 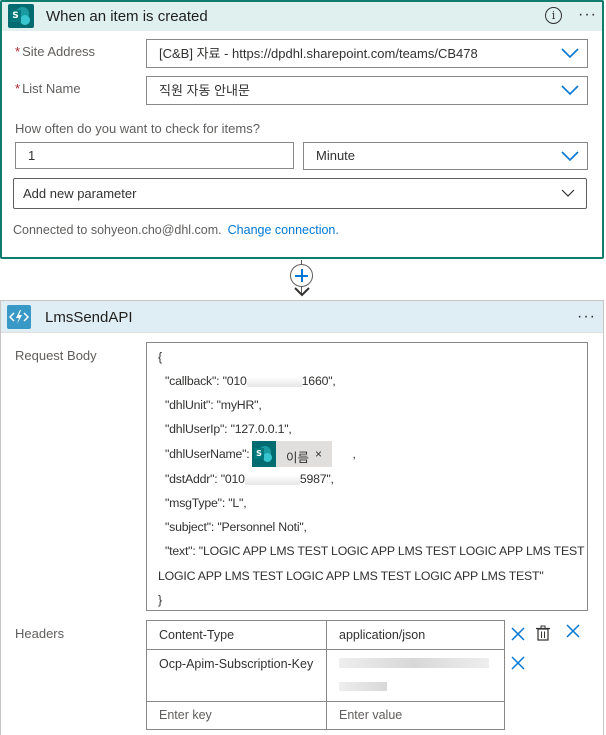 I want to click on header-value: application/json, so click(x=382, y=635).